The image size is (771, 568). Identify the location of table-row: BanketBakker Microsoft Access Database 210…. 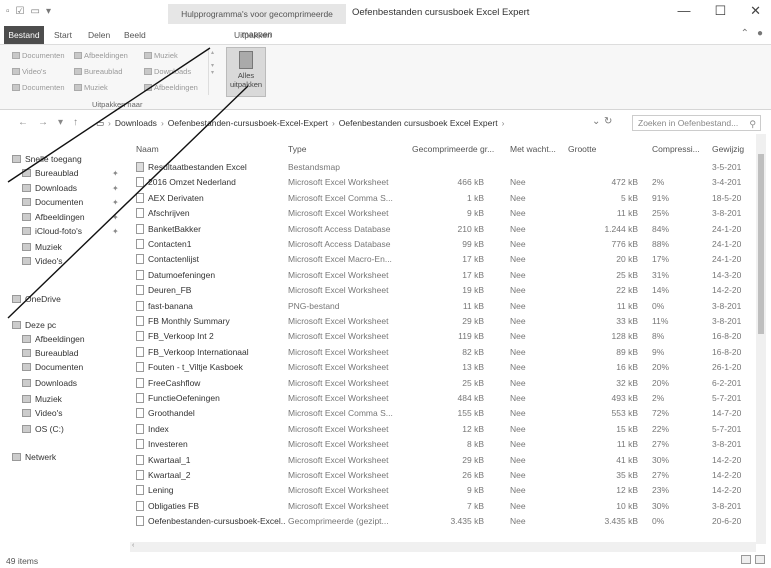
(442, 230).